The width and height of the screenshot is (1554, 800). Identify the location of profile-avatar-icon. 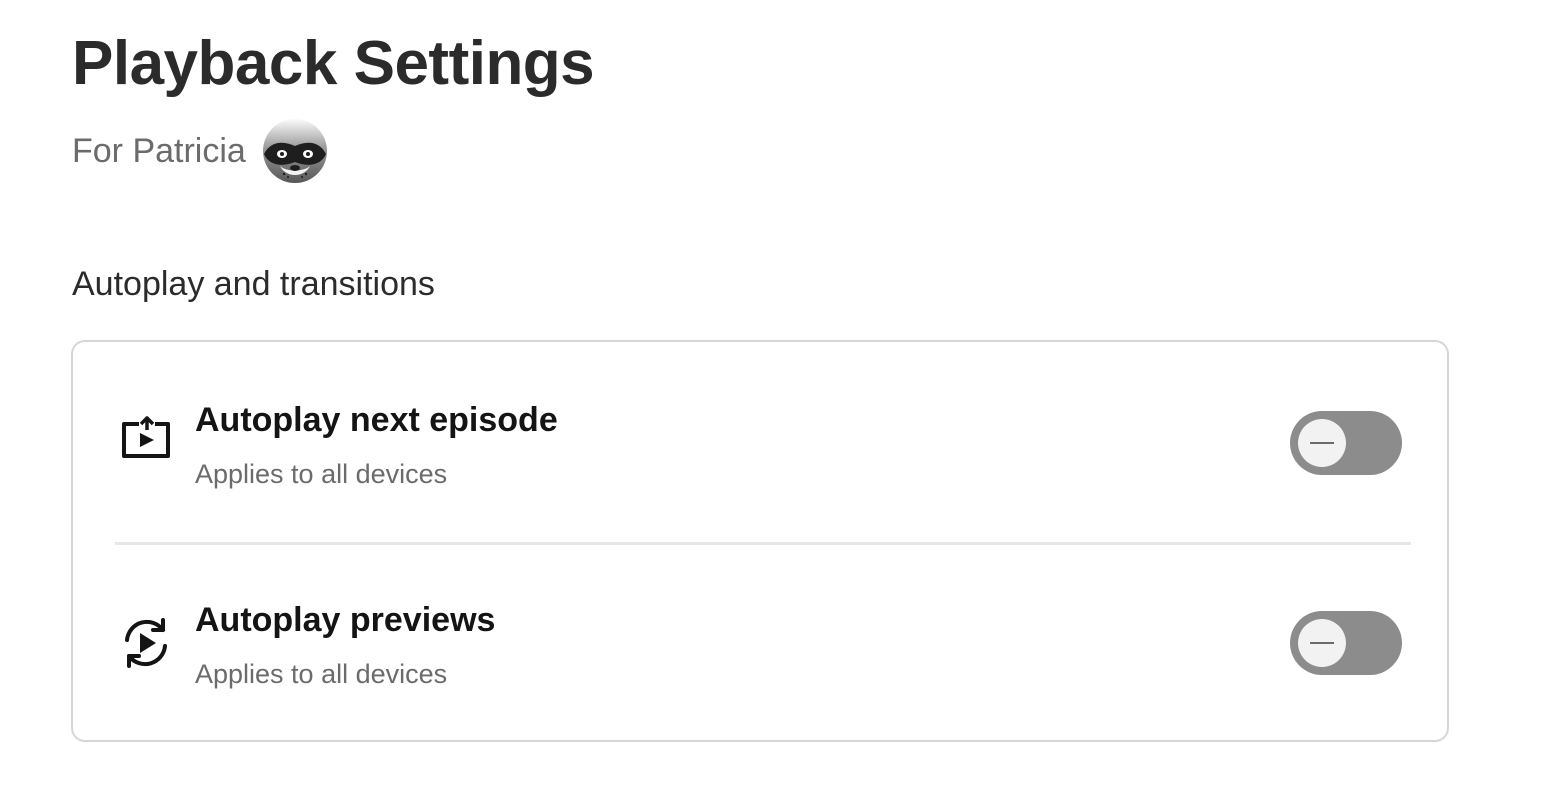
(294, 151).